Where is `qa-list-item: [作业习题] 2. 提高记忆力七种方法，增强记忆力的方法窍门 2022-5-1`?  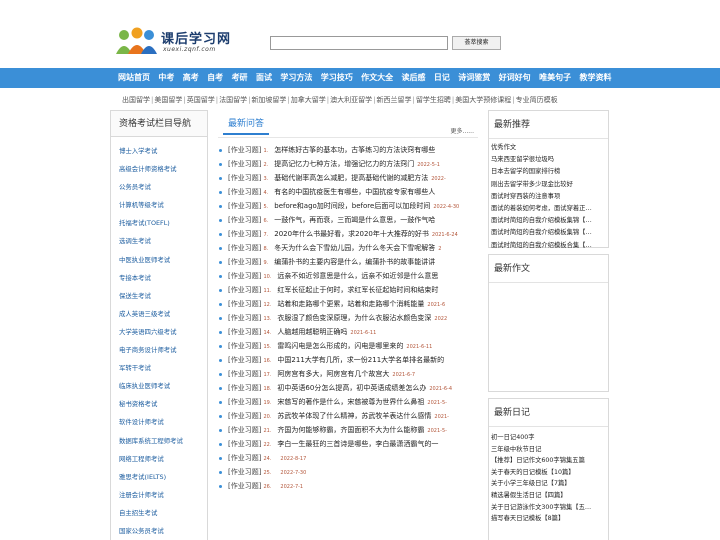
qa-list-item: [作业习题] 2. 提高记忆力七种方法，增强记忆力的方法窍门 2022-5-1 is located at coordinates (348, 164).